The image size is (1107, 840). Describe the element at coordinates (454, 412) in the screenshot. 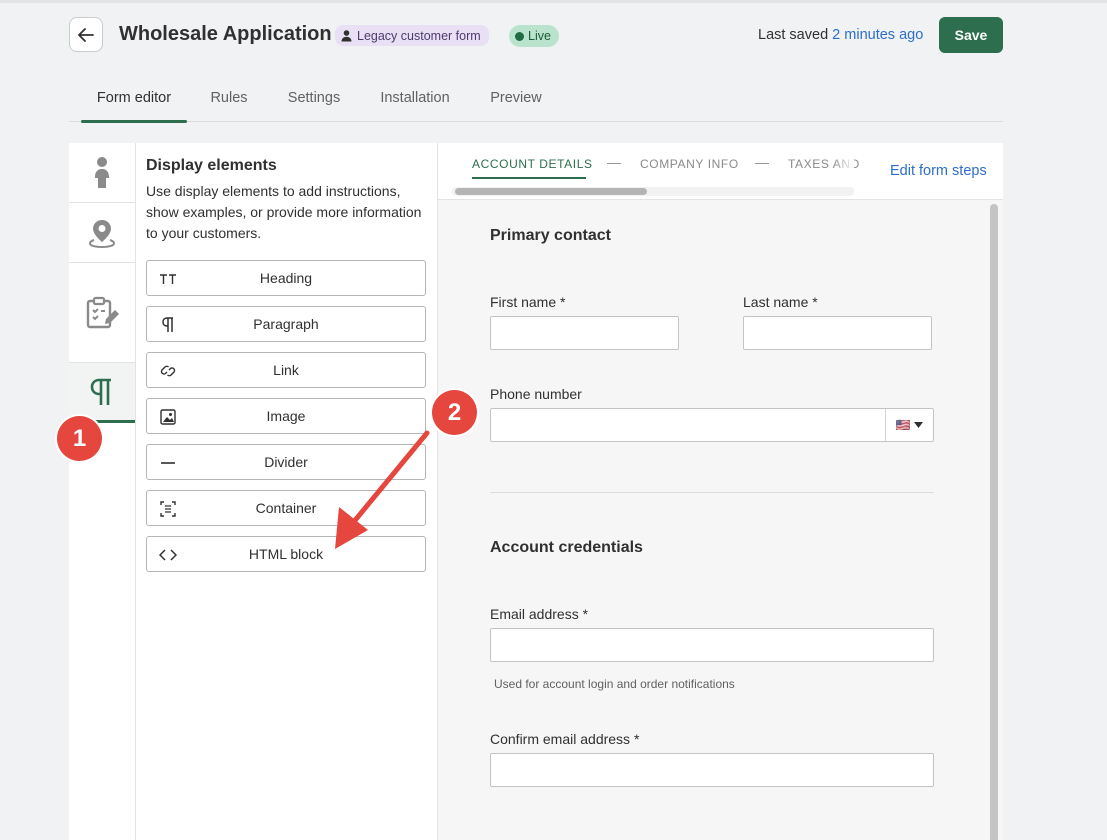

I see `annotation-marker-2: 2` at that location.